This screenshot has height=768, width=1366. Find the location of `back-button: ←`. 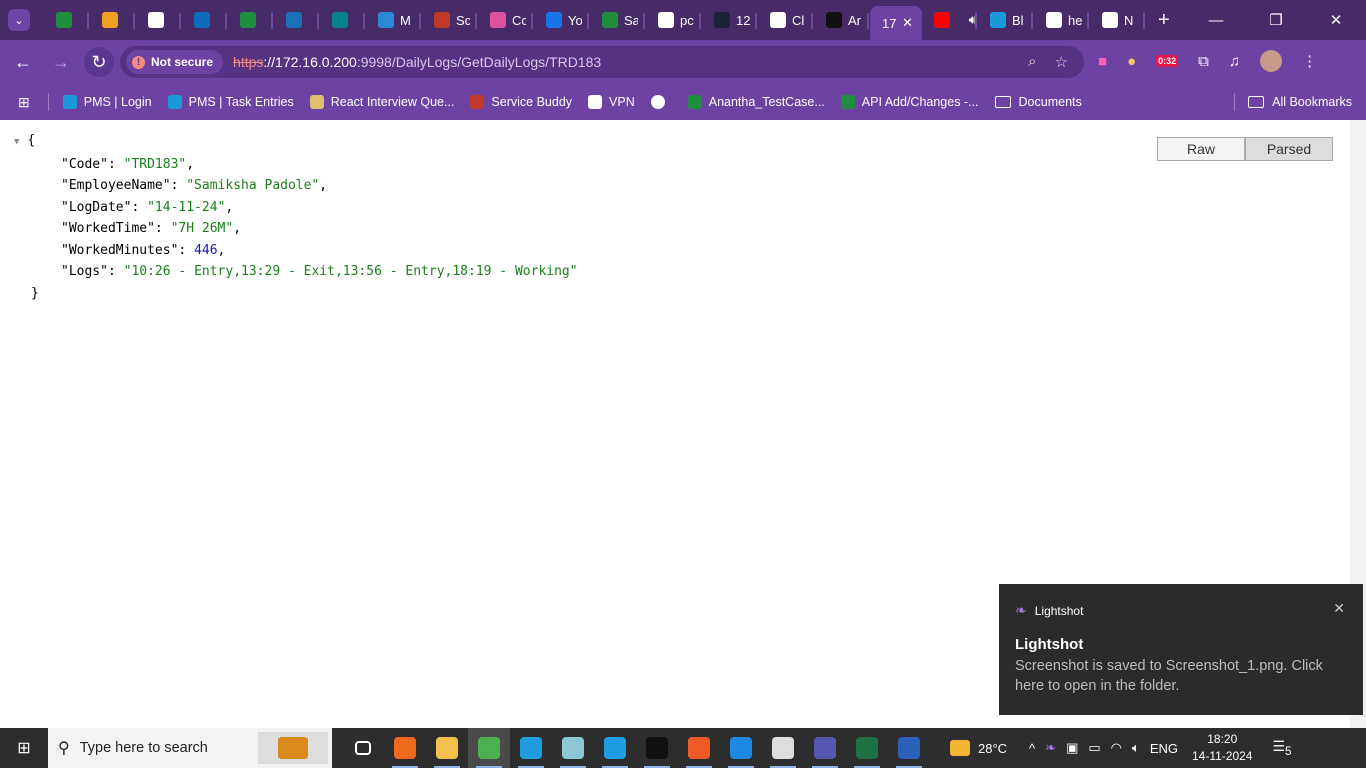

back-button: ← is located at coordinates (23, 62).